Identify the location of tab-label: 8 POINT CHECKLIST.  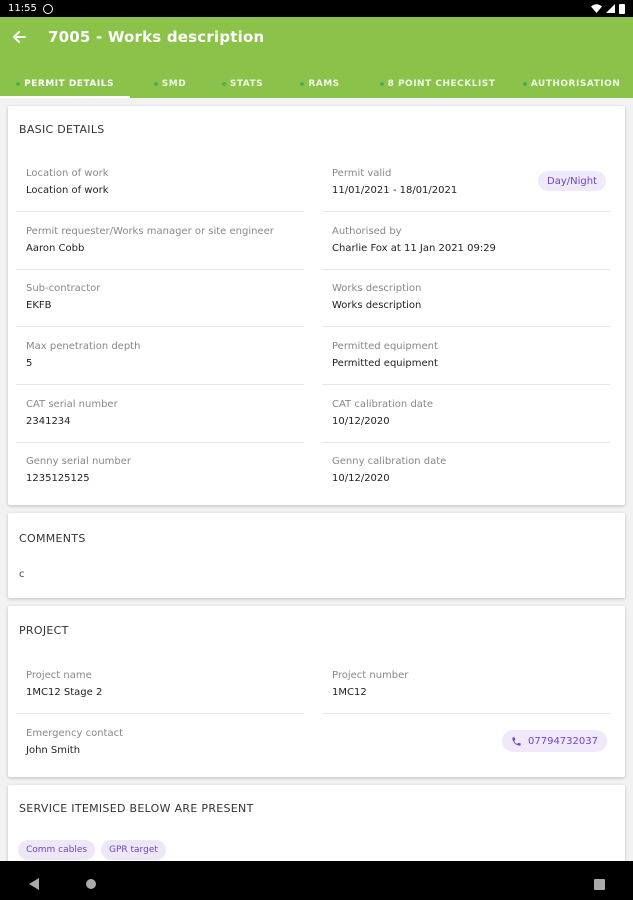
(441, 83).